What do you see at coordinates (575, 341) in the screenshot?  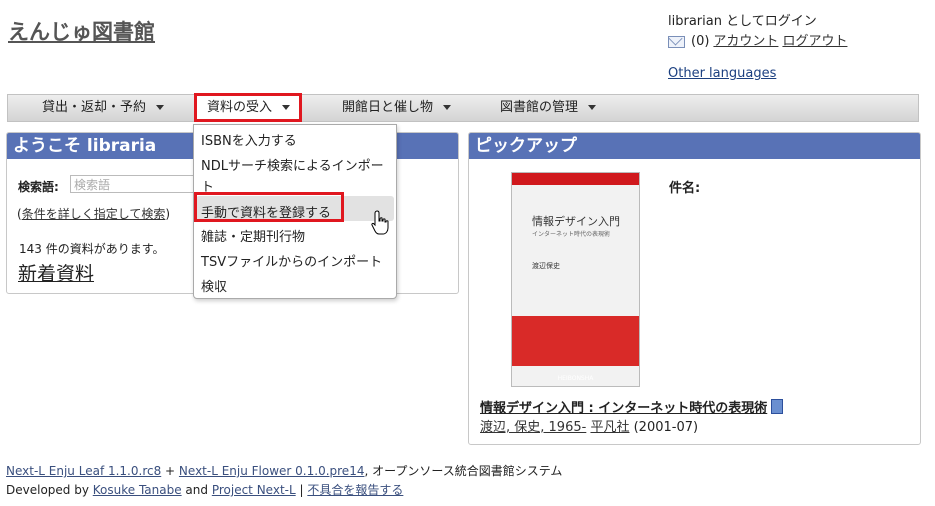 I see `cover-band-lower` at bounding box center [575, 341].